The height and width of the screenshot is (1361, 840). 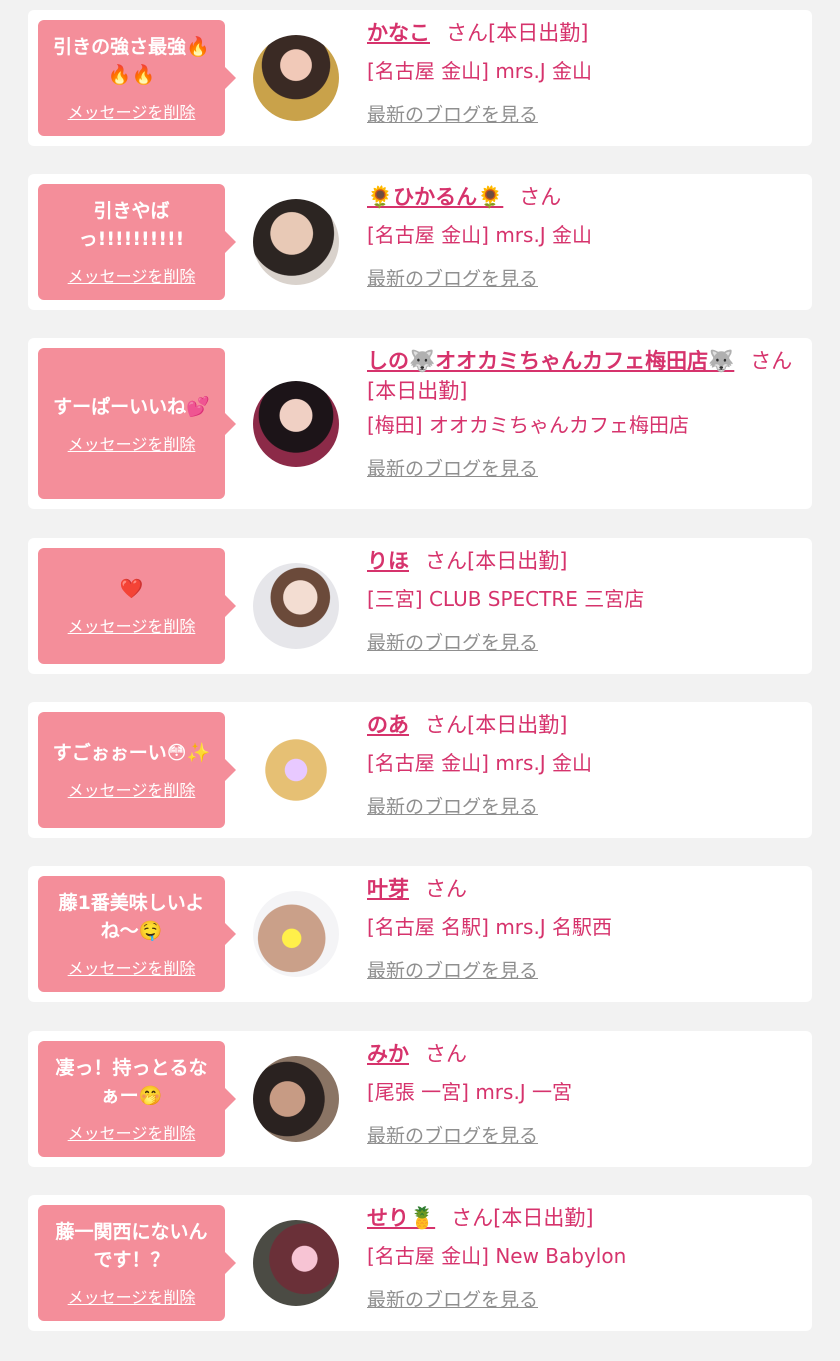 I want to click on user-info: せり🍍 さん[本日出勤] [名古屋 金山] New Babylon 最新のブログを見る, so click(x=585, y=1258).